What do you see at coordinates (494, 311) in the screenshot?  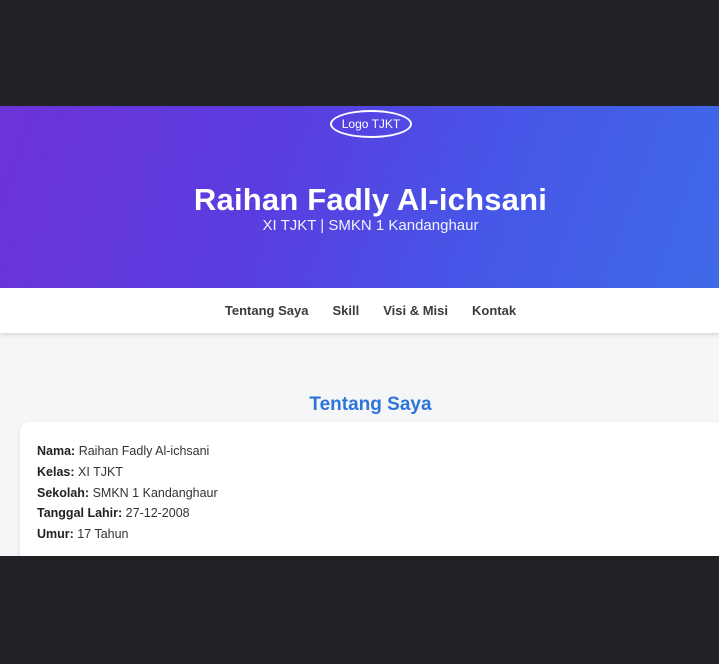 I see `nav-link-kontak: Kontak` at bounding box center [494, 311].